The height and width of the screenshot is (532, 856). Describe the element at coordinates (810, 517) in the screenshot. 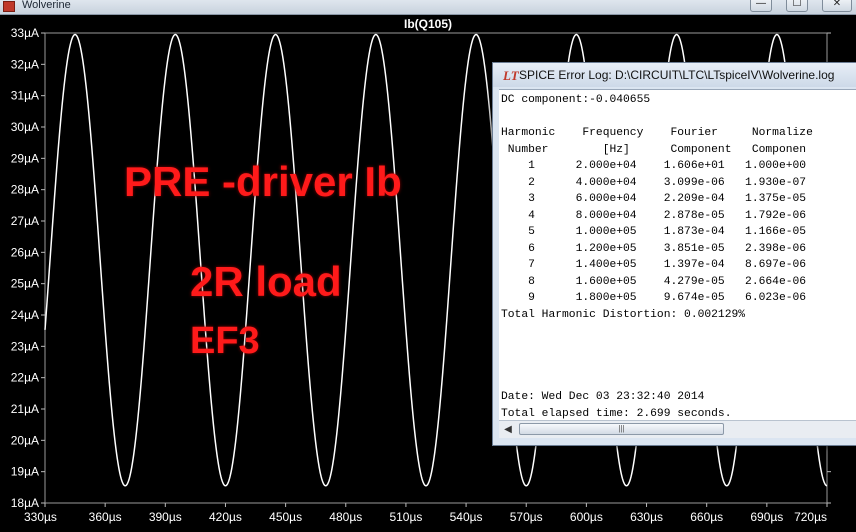

I see `x-tick-label: 720µs` at that location.